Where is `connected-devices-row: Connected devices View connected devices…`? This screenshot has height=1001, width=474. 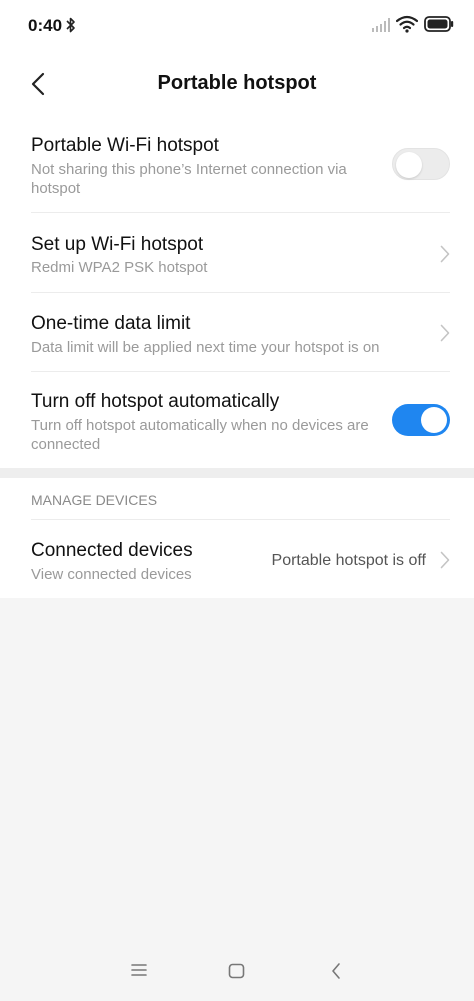
connected-devices-row: Connected devices View connected devices… is located at coordinates (237, 559).